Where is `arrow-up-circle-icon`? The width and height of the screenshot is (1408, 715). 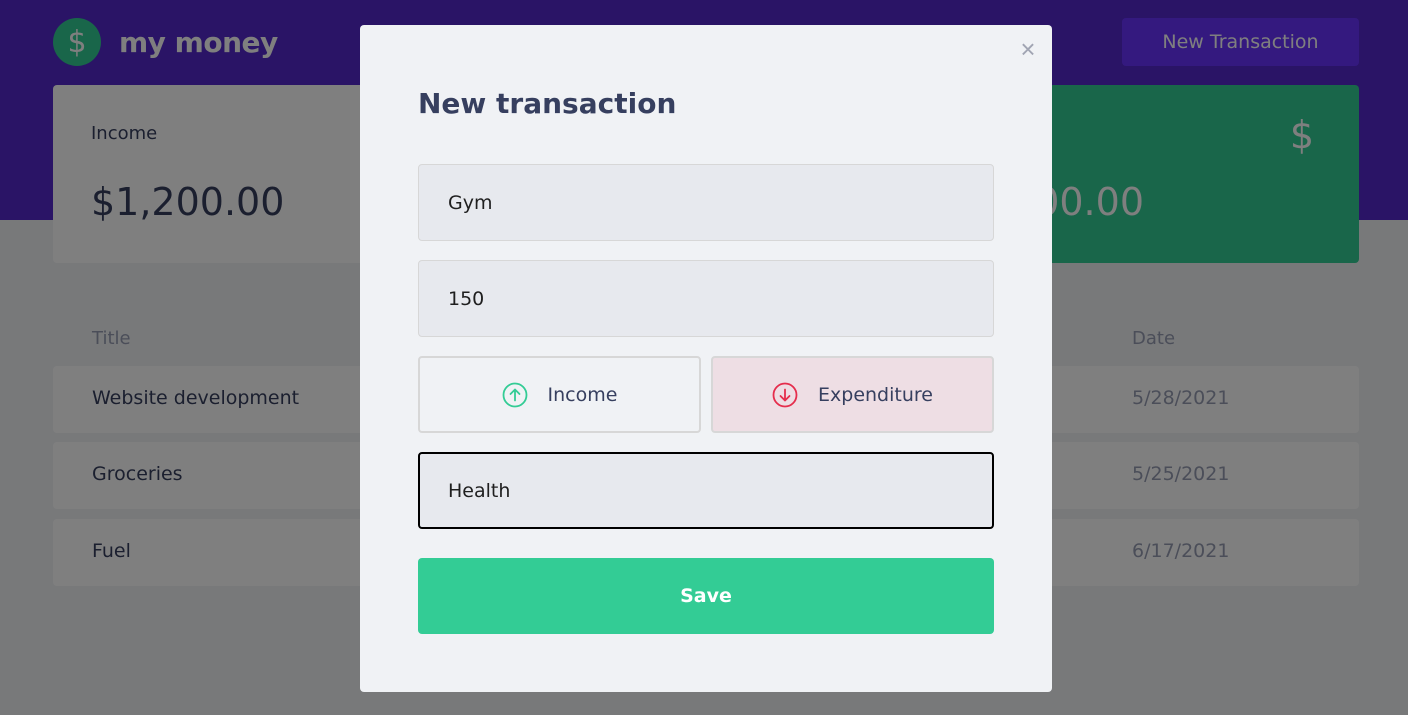 arrow-up-circle-icon is located at coordinates (514, 394).